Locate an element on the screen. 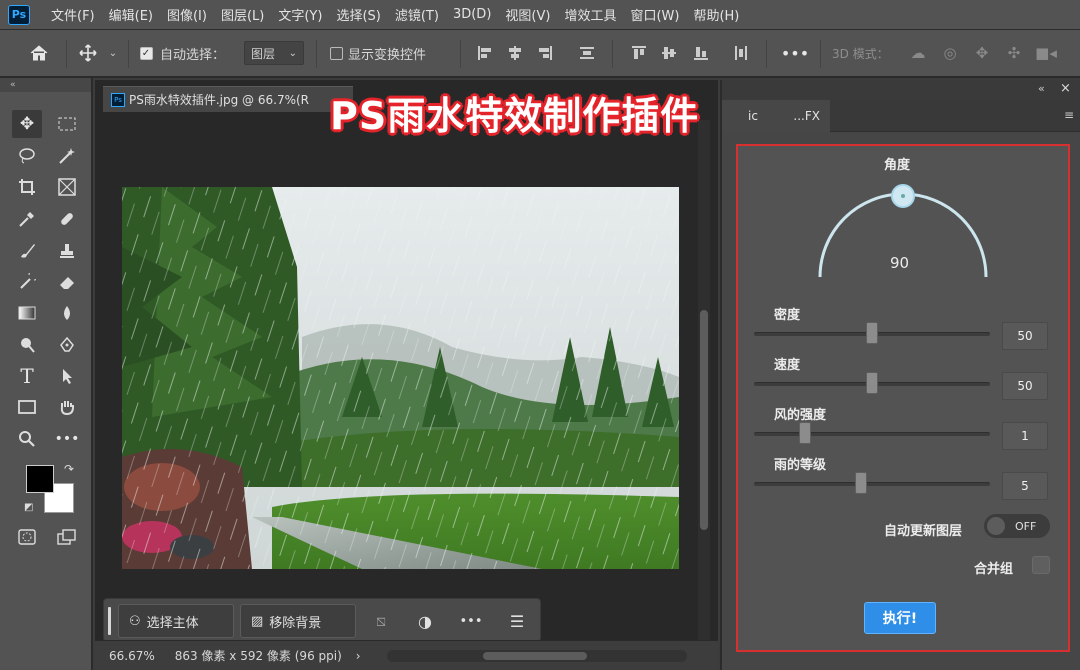 The image size is (1080, 670). select-subject-button: ⚇ 选择主体 is located at coordinates (176, 621).